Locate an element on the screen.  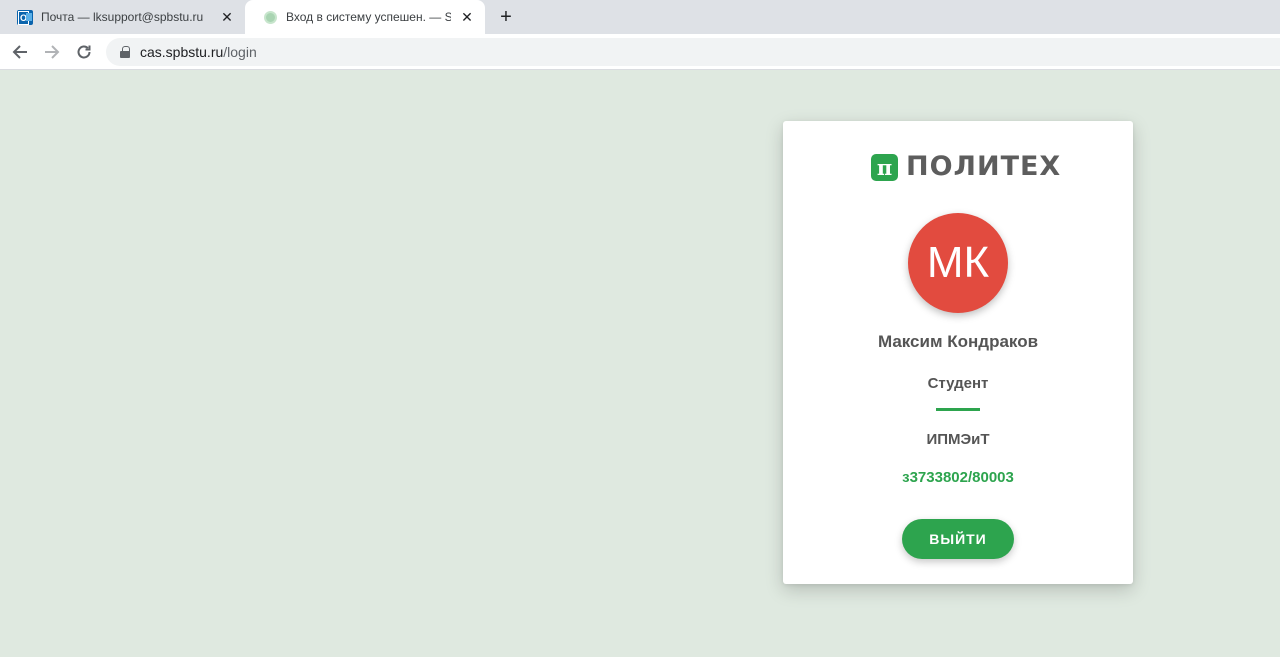
site-favicon-icon is located at coordinates (270, 17).